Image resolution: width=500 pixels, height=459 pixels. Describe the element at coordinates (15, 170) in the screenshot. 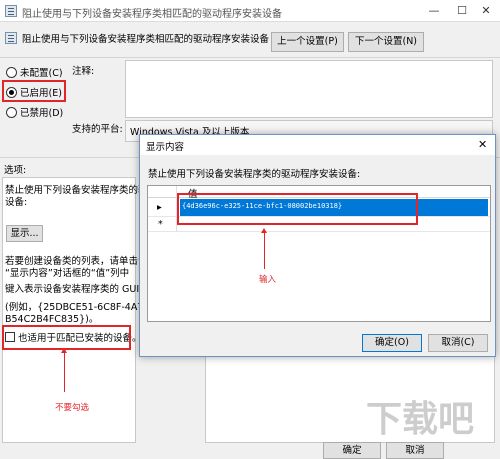

I see `options-label: 选项:` at that location.